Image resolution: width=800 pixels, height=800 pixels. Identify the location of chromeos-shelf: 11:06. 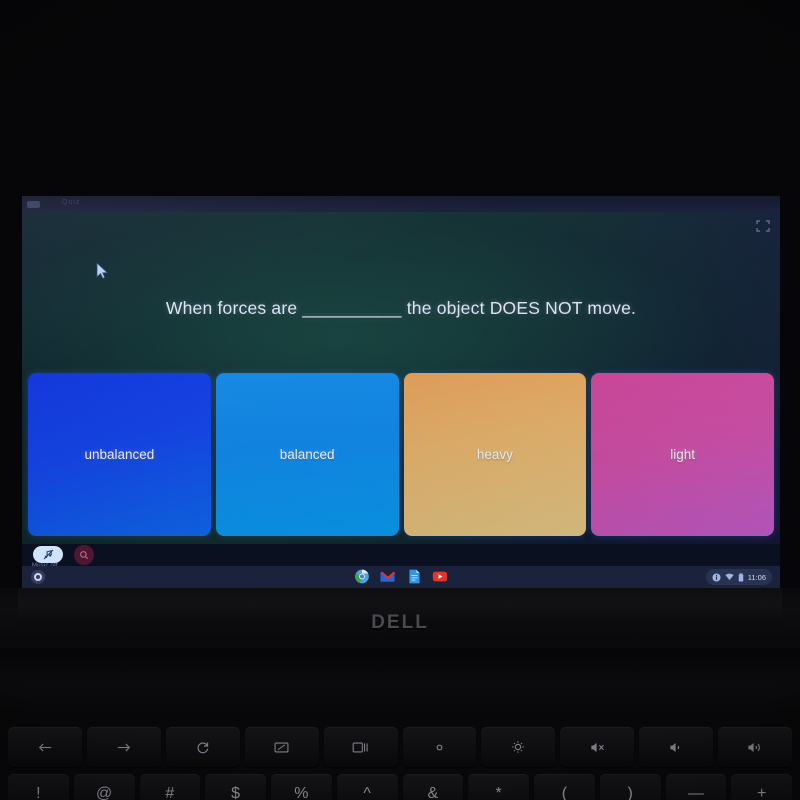
(401, 577).